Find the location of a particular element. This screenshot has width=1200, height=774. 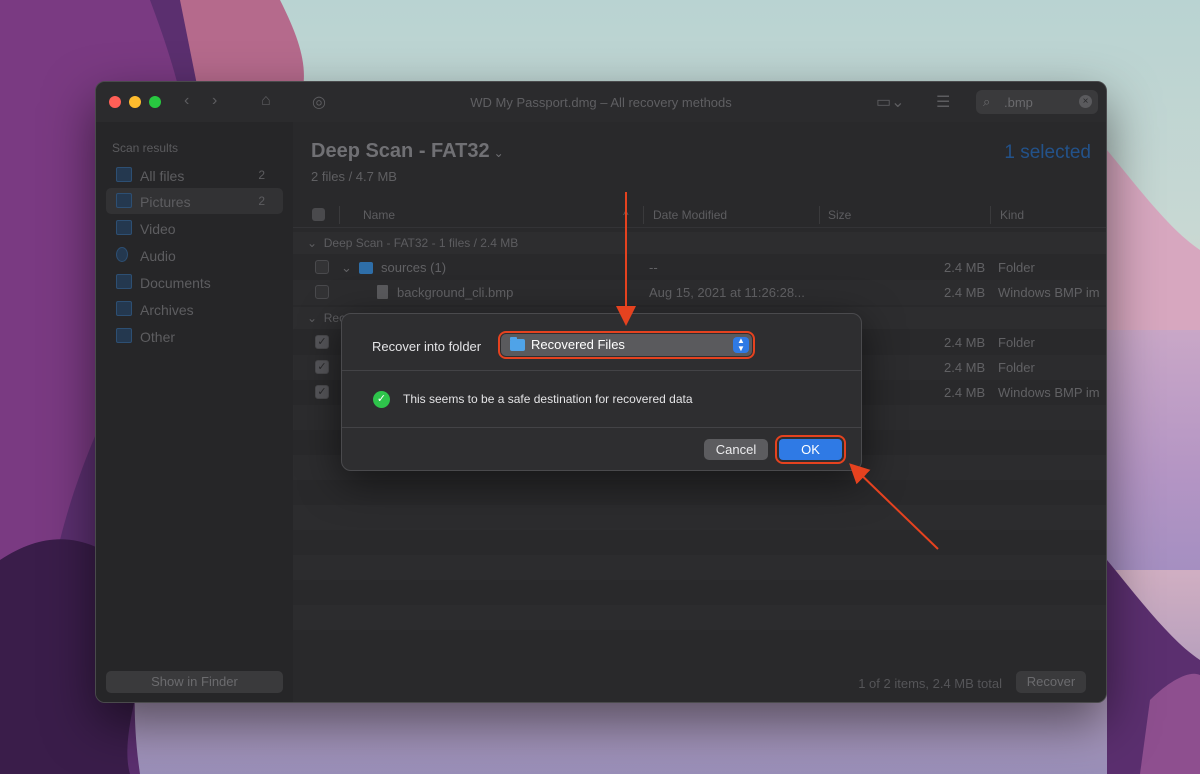

search-icon: ⌕ is located at coordinates (987, 101).